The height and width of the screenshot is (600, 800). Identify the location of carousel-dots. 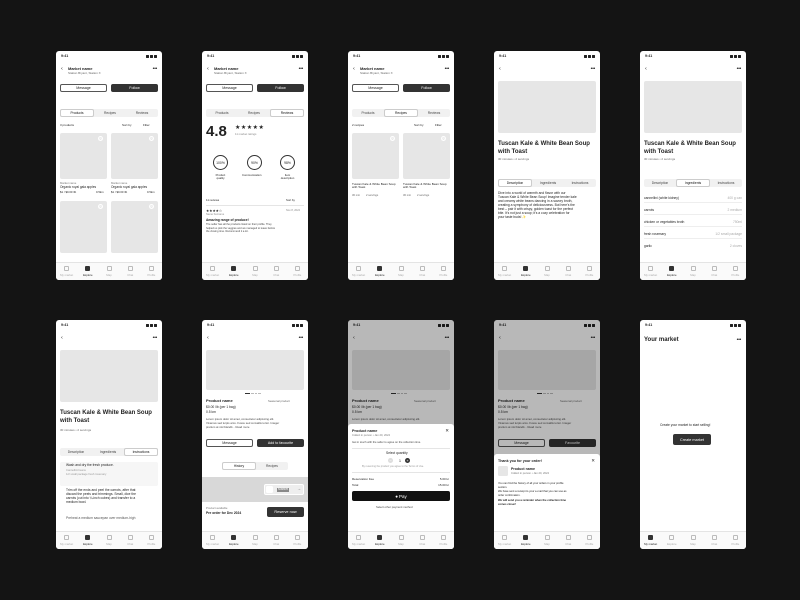
(253, 393).